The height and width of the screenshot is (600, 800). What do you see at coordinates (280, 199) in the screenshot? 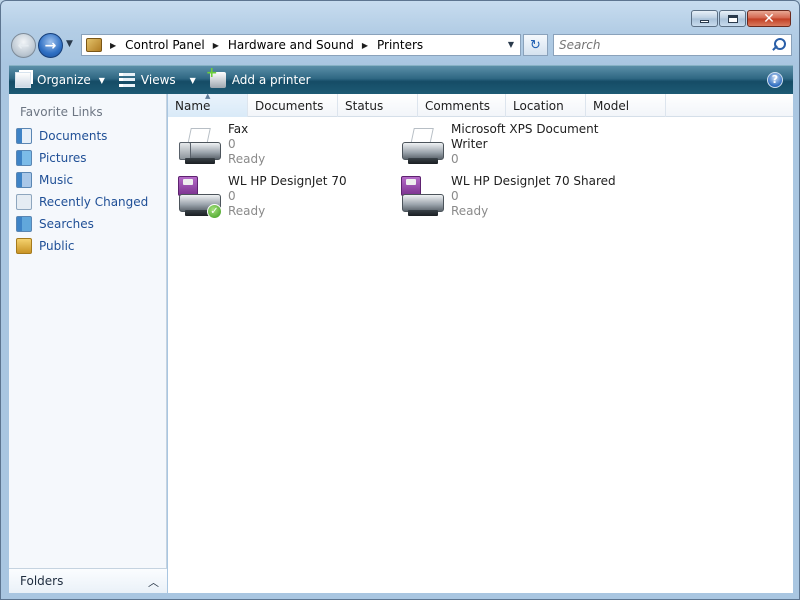
I see `printer-item-designjet: ✓ WL HP DesignJet 70 0 Ready` at bounding box center [280, 199].